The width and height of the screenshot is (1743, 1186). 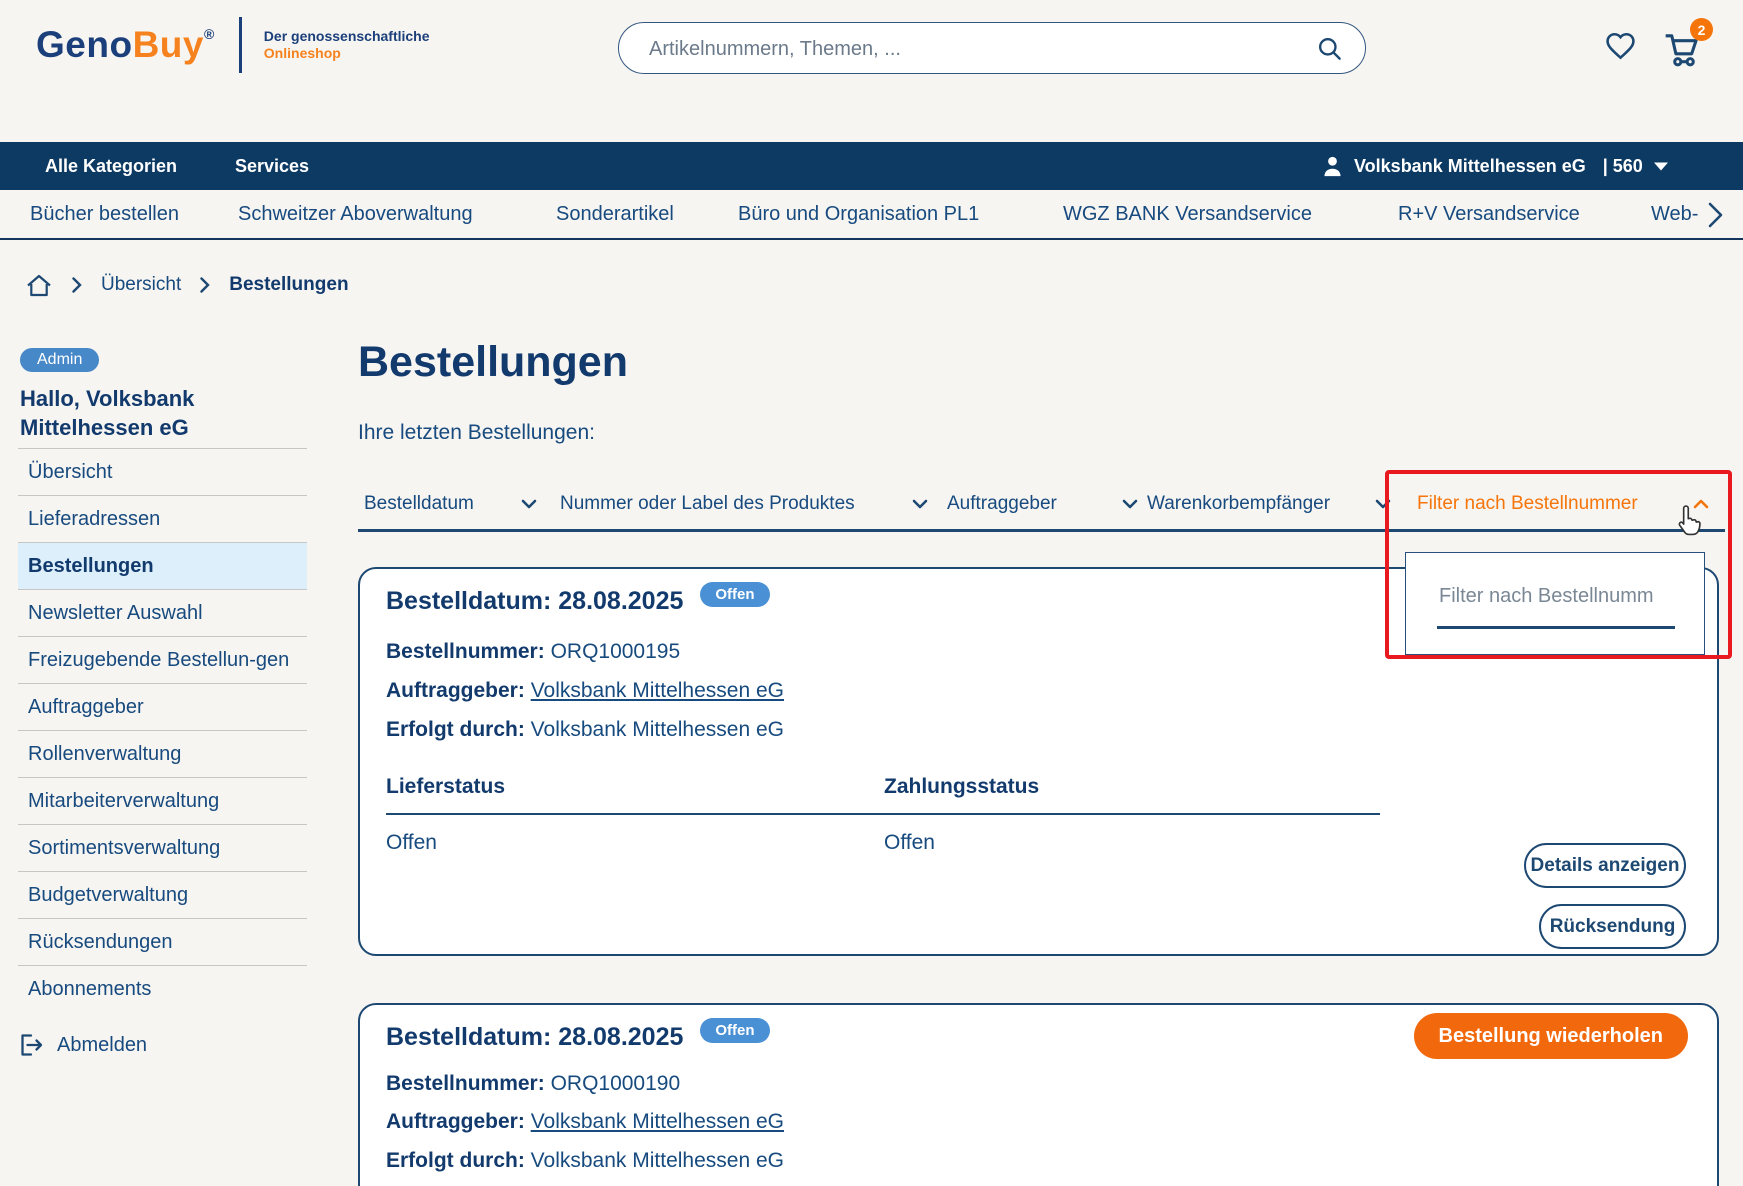 What do you see at coordinates (162, 800) in the screenshot?
I see `sidebar-item-mitarbeiterverwaltung: Mitarbeiterverwaltung` at bounding box center [162, 800].